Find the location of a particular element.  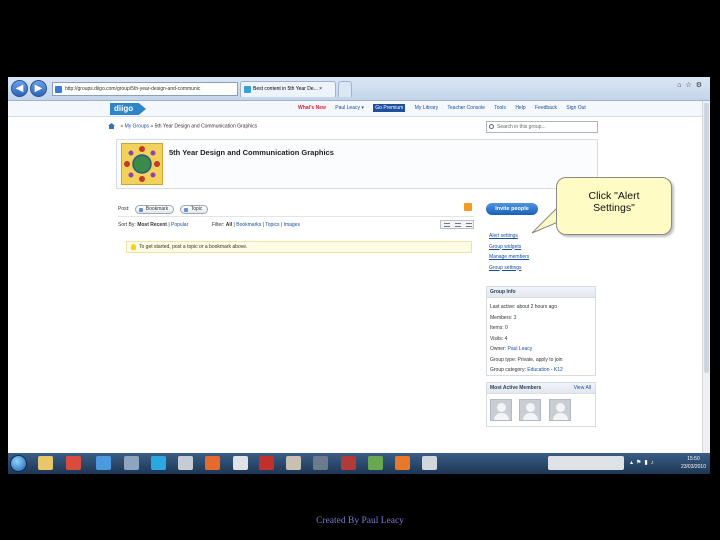

firefox-icon is located at coordinates (402, 463).